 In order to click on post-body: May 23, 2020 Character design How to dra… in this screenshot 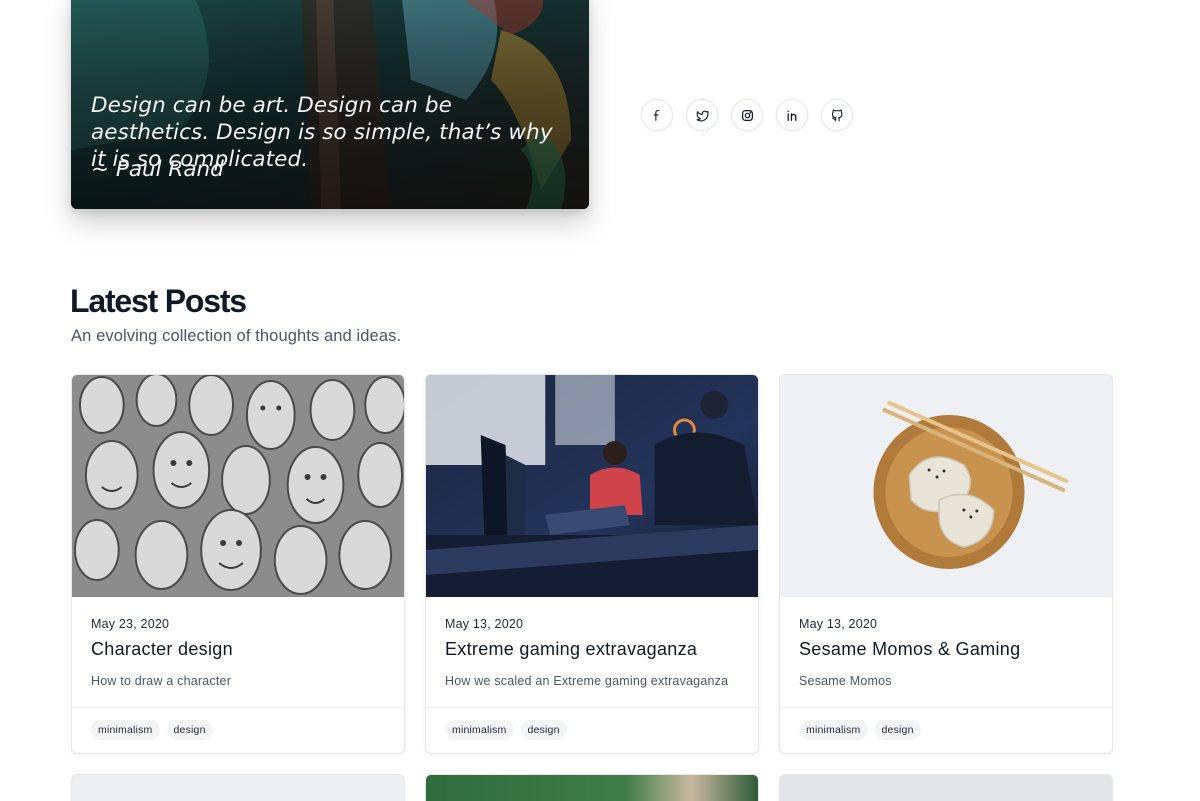, I will do `click(238, 642)`.